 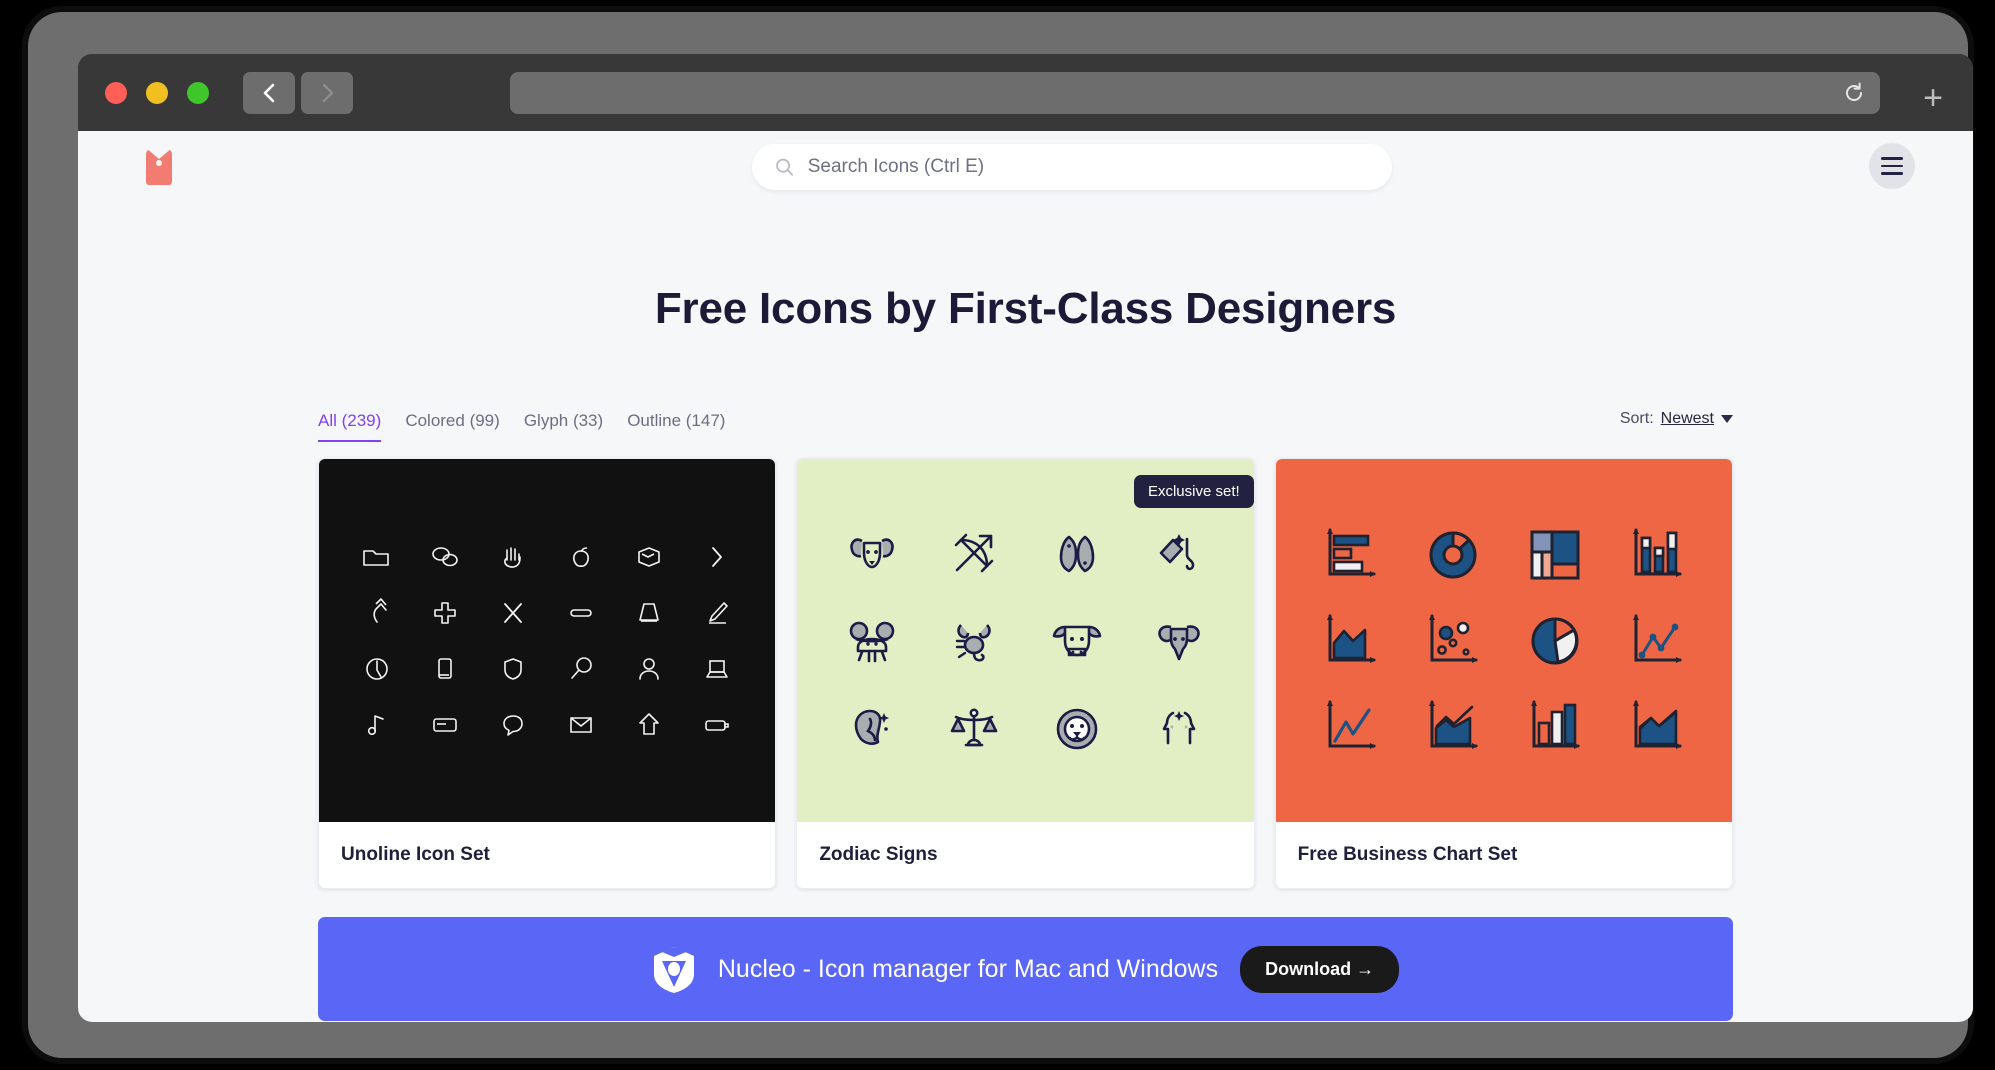 I want to click on pencil-icon, so click(x=719, y=612).